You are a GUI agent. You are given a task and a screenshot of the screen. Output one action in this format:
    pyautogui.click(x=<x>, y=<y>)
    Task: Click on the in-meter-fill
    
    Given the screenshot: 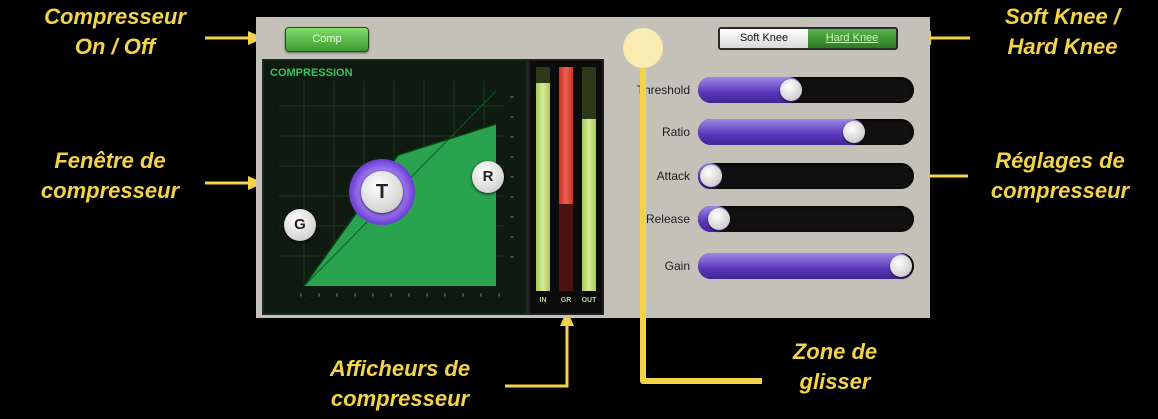 What is the action you would take?
    pyautogui.click(x=543, y=186)
    